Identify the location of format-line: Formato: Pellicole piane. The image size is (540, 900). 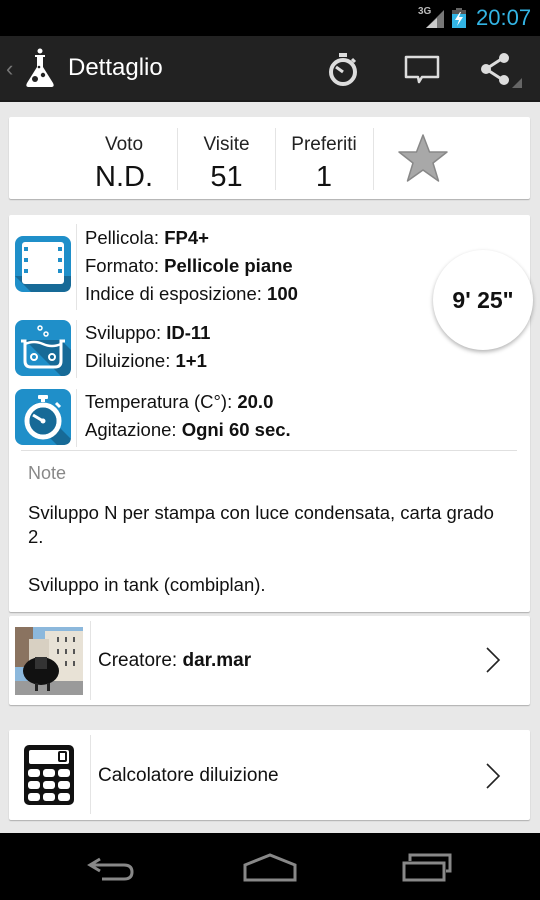
(189, 266).